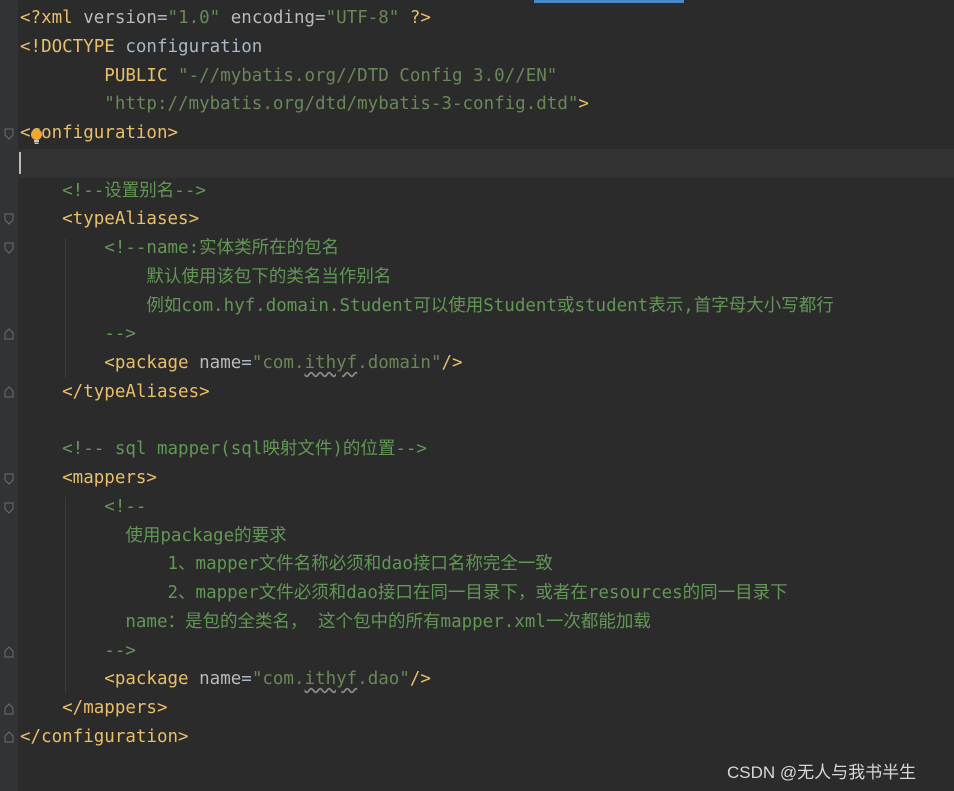  I want to click on code-line: 1、mapper文件名称必须和dao接口名称完全一致, so click(286, 564).